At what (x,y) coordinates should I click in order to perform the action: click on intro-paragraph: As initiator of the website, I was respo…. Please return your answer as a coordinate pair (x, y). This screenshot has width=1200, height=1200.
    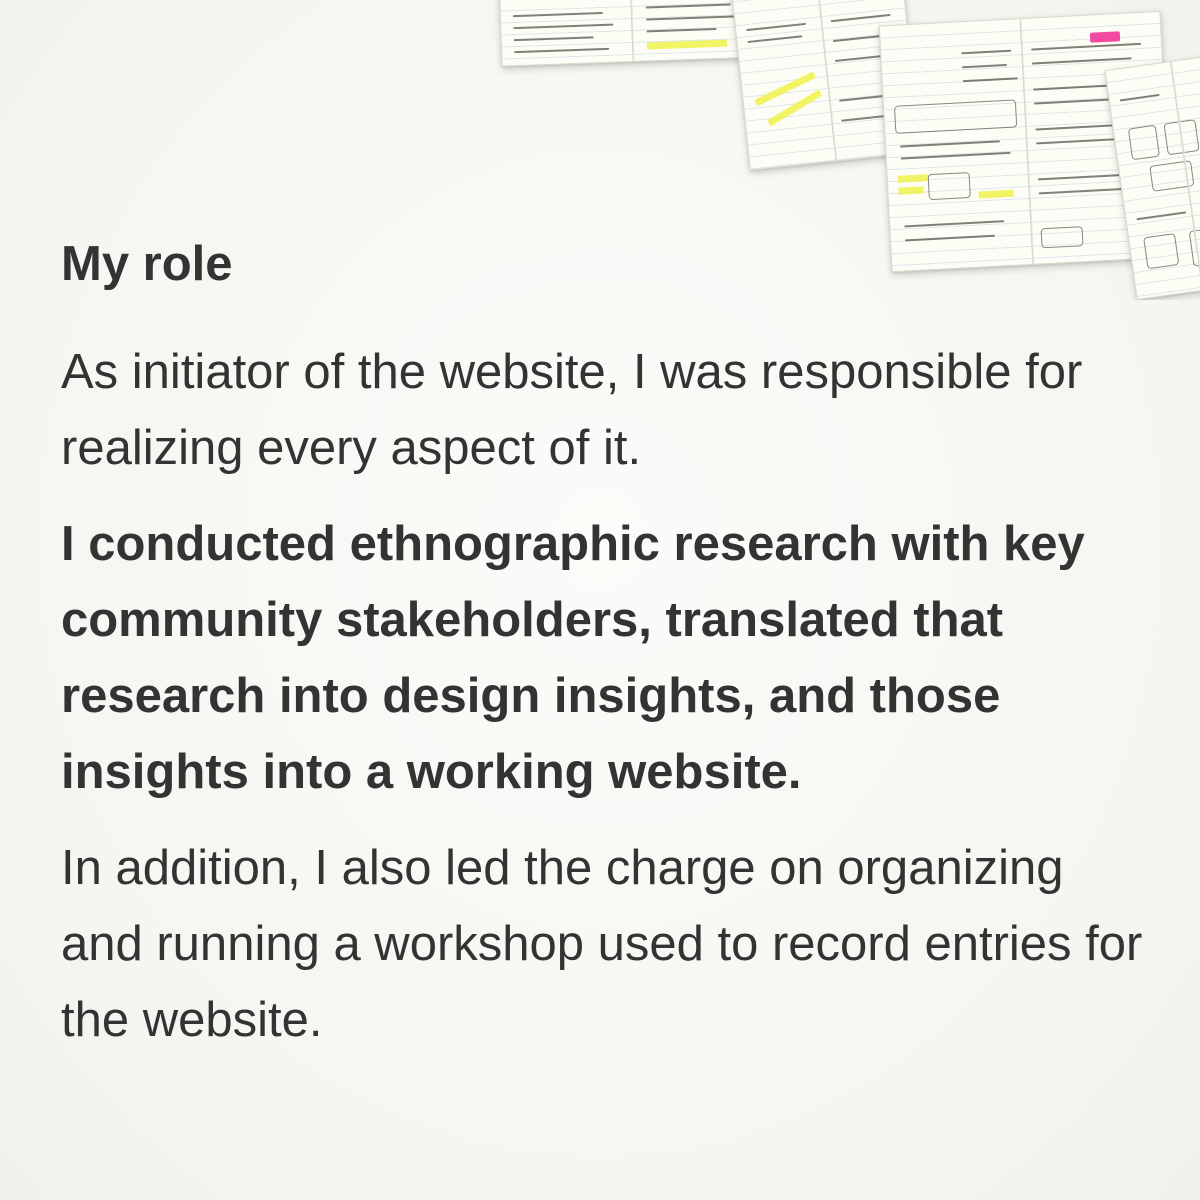
    Looking at the image, I should click on (572, 410).